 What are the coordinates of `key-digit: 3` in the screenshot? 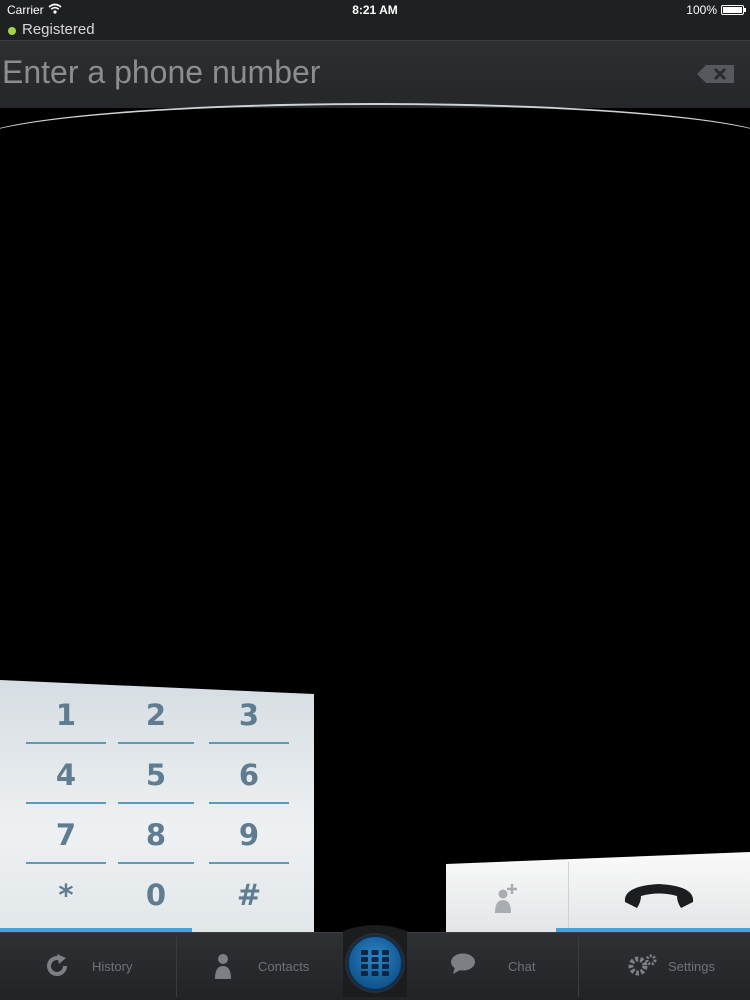 It's located at (249, 715).